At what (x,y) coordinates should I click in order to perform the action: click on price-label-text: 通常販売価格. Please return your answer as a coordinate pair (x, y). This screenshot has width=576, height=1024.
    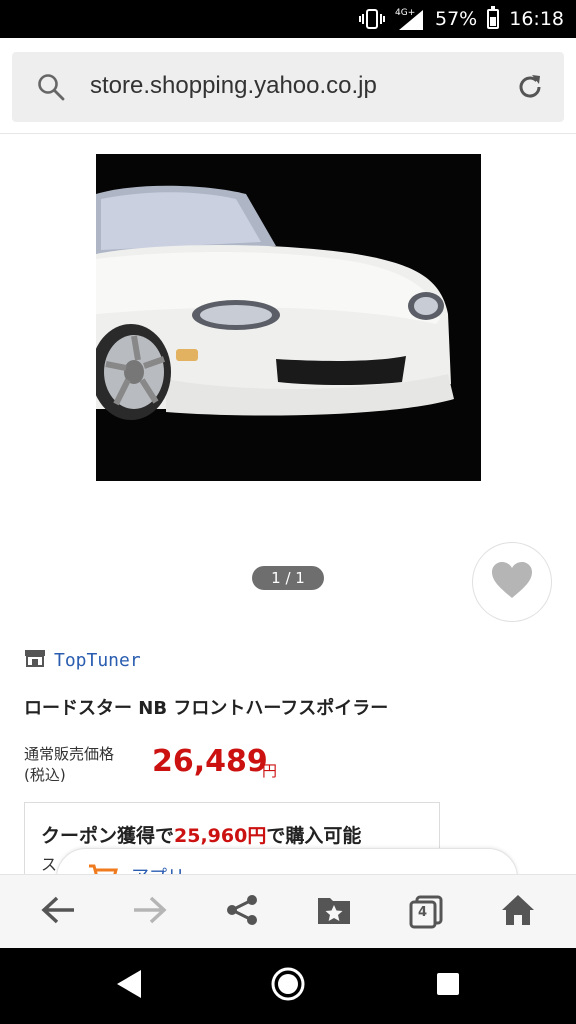
    Looking at the image, I should click on (69, 754).